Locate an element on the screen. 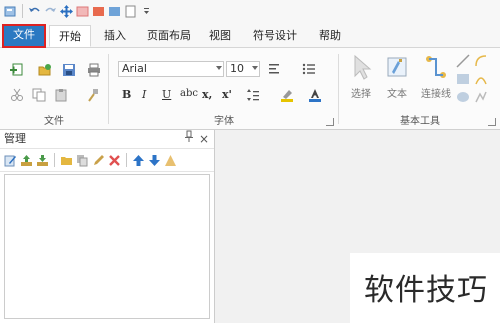 Image resolution: width=500 pixels, height=323 pixels. underline-button: U is located at coordinates (166, 94).